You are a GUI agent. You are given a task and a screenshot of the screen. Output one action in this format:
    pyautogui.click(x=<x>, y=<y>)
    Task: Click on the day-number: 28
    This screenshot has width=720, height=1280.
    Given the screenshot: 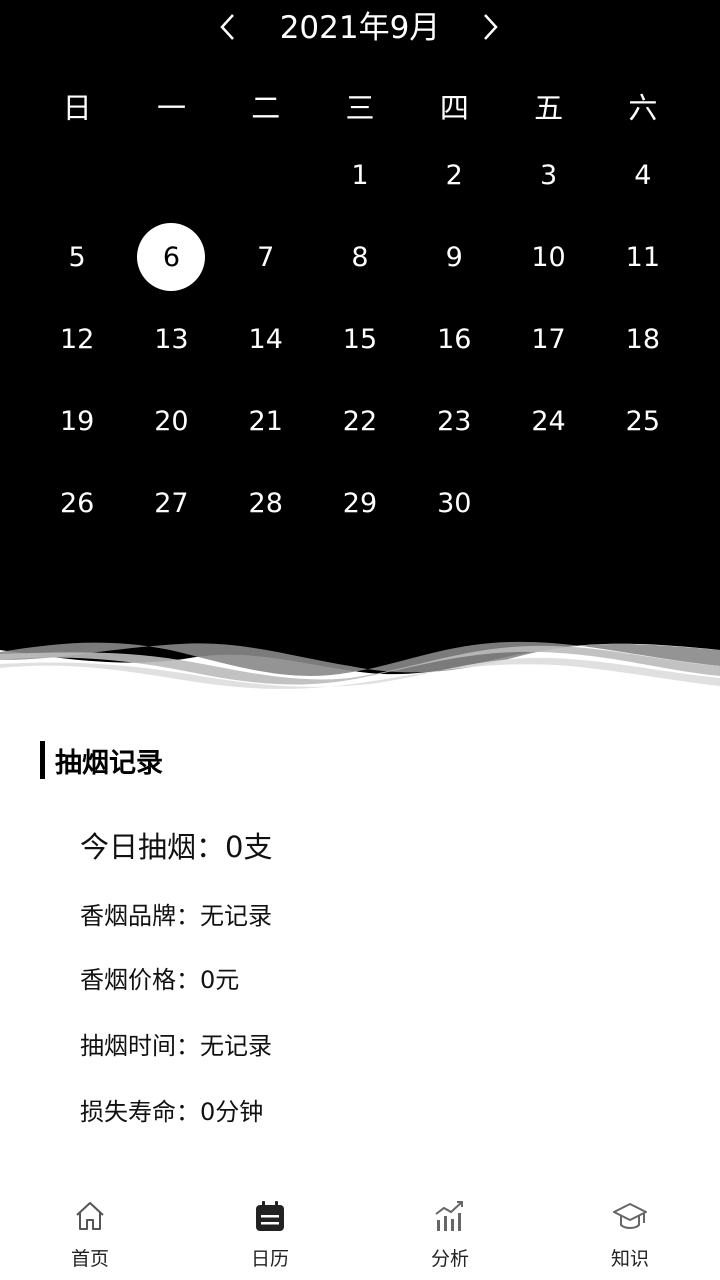 What is the action you would take?
    pyautogui.click(x=265, y=503)
    